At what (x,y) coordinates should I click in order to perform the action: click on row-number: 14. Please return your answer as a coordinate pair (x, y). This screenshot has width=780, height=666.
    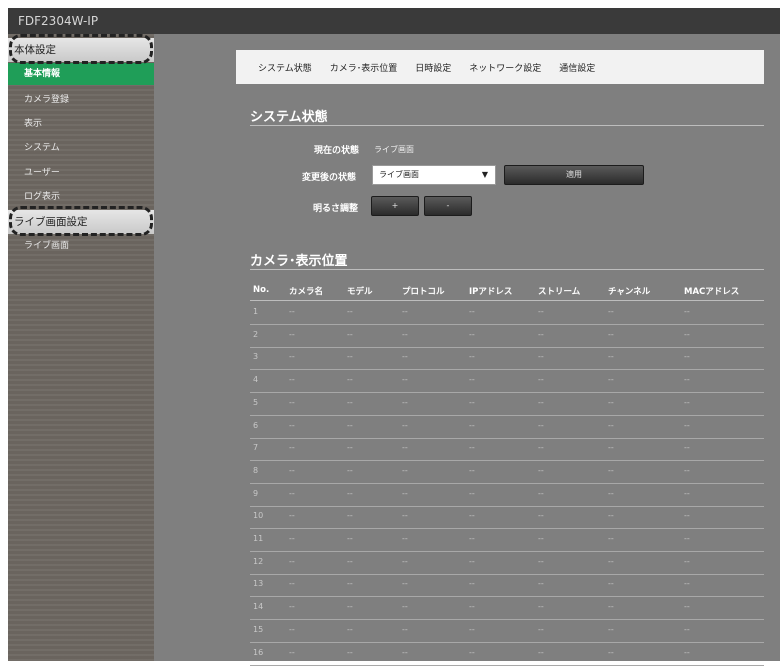
    Looking at the image, I should click on (258, 607).